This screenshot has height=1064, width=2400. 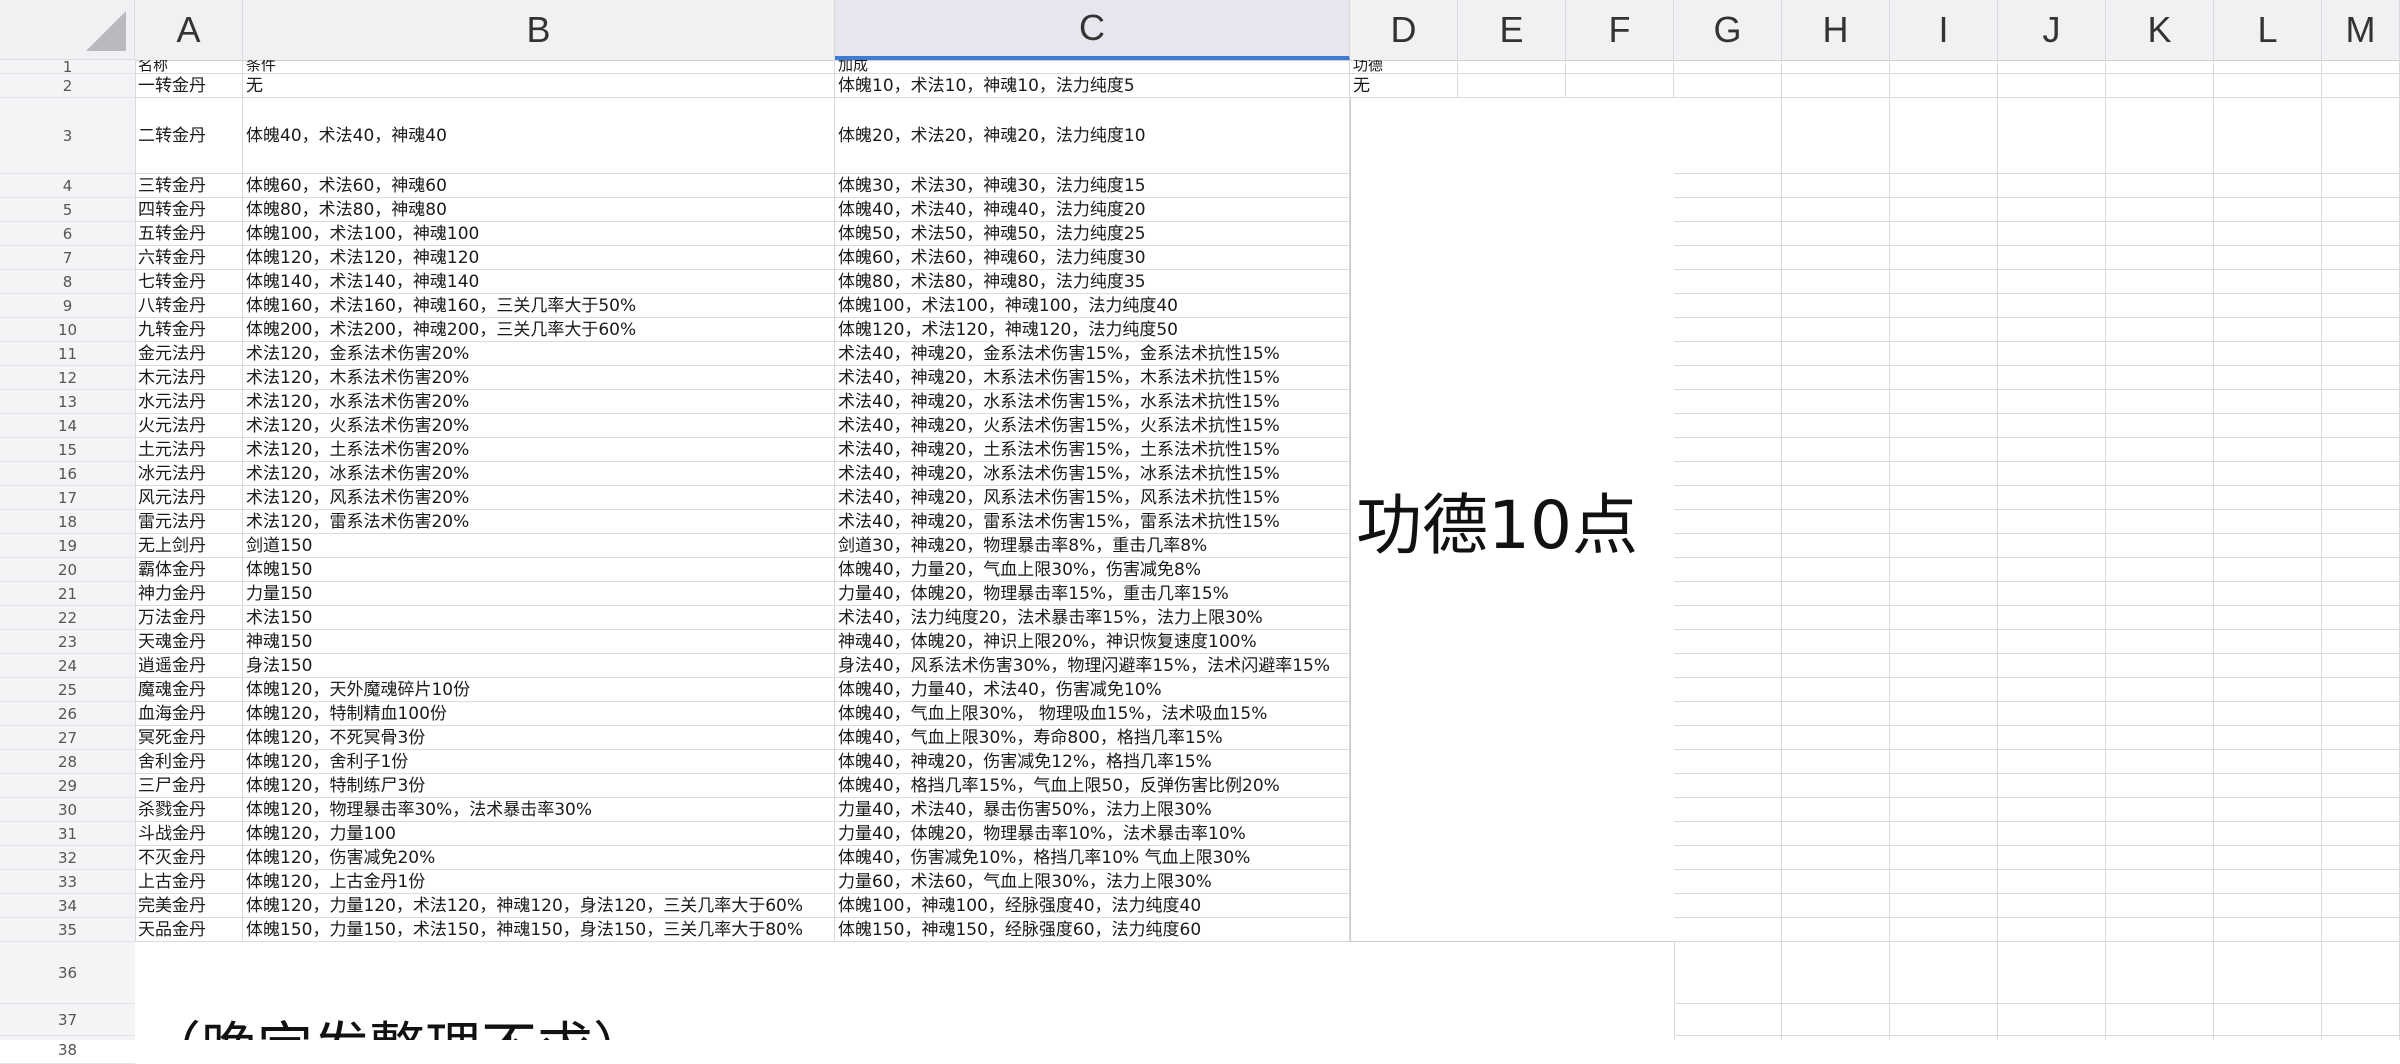 I want to click on cell-b13: 术法120，水系法术伤害20%, so click(x=356, y=402).